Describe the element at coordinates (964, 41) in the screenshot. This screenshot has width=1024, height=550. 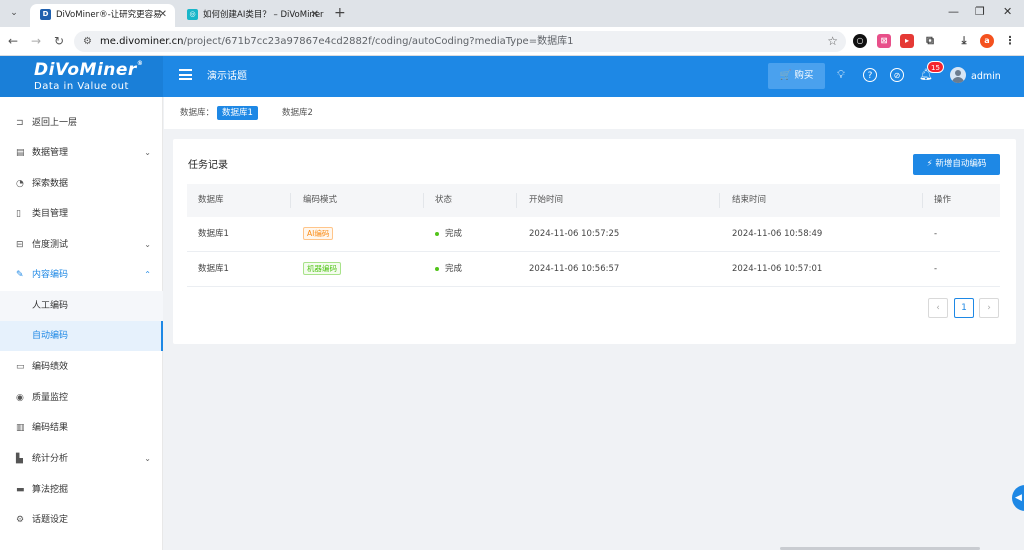
I see `download-icon: ⤓` at that location.